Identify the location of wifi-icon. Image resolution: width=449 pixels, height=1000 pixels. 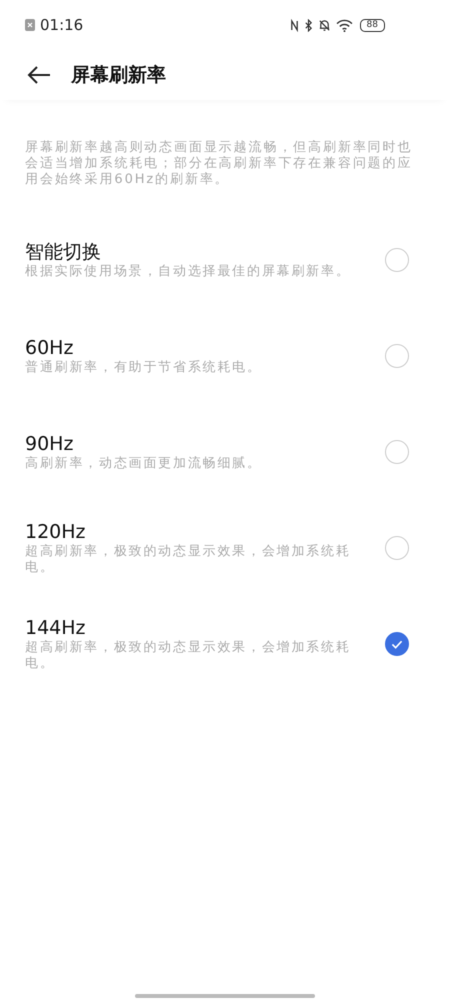
(344, 25).